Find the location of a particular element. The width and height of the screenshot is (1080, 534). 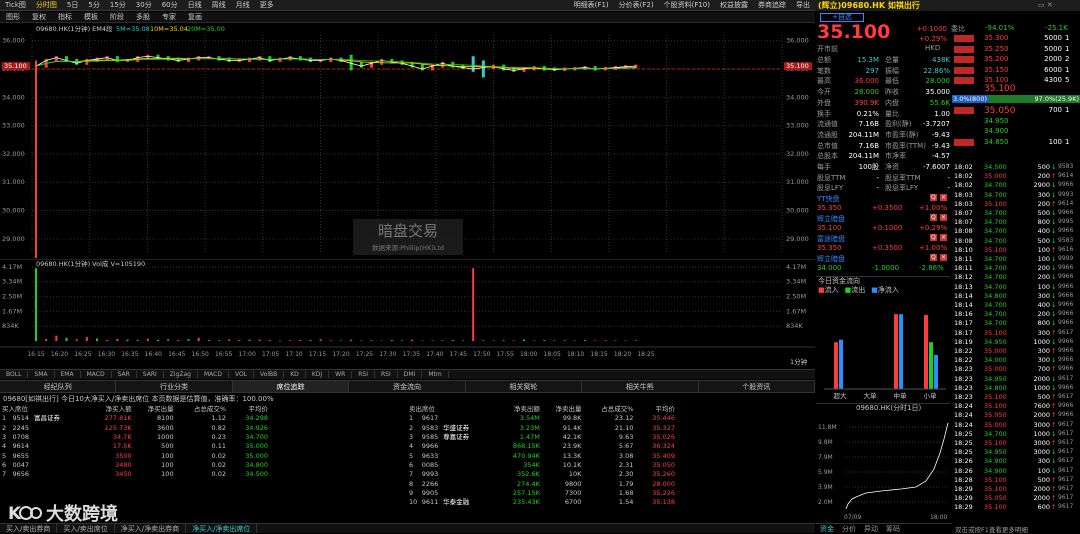

indicator-5: SARI is located at coordinates (150, 374).